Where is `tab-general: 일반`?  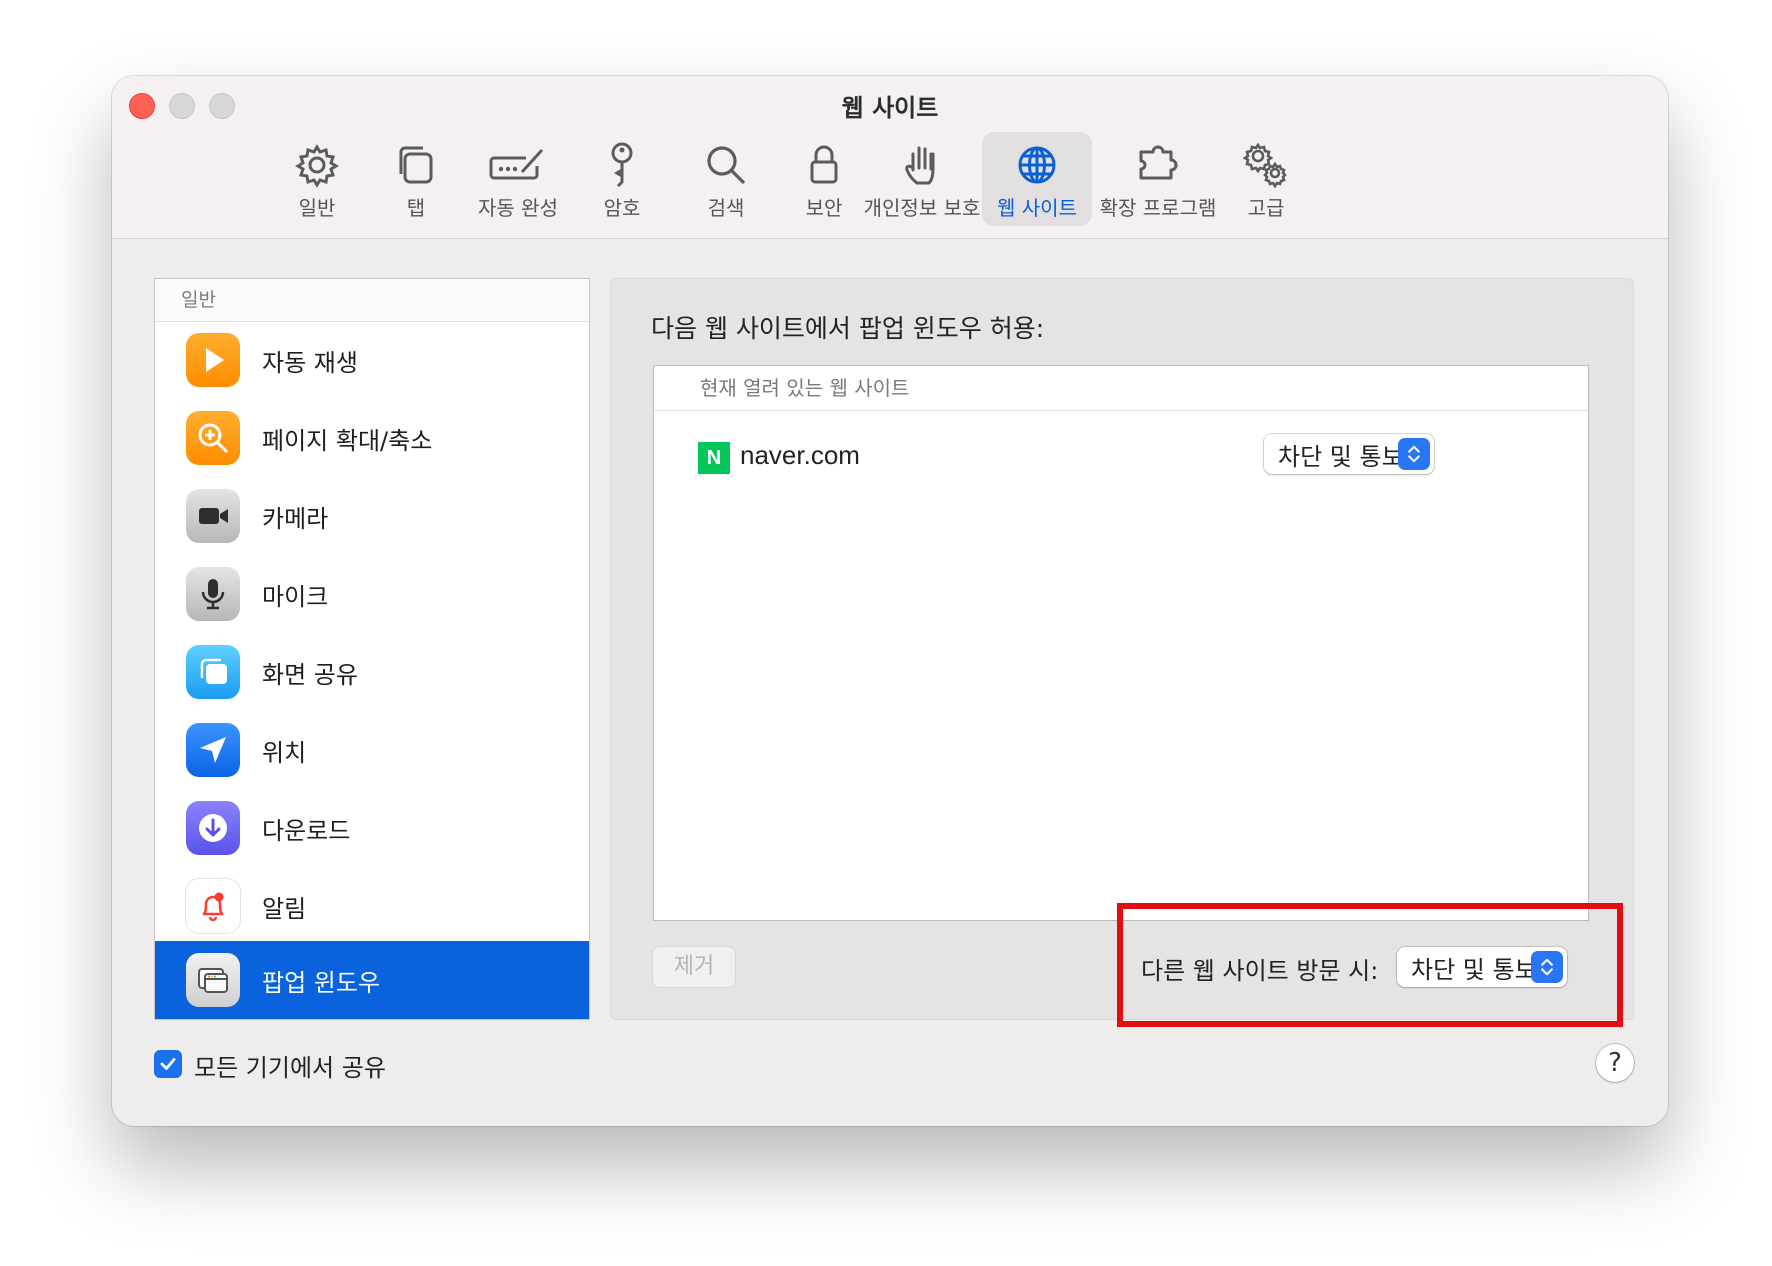 tab-general: 일반 is located at coordinates (317, 179).